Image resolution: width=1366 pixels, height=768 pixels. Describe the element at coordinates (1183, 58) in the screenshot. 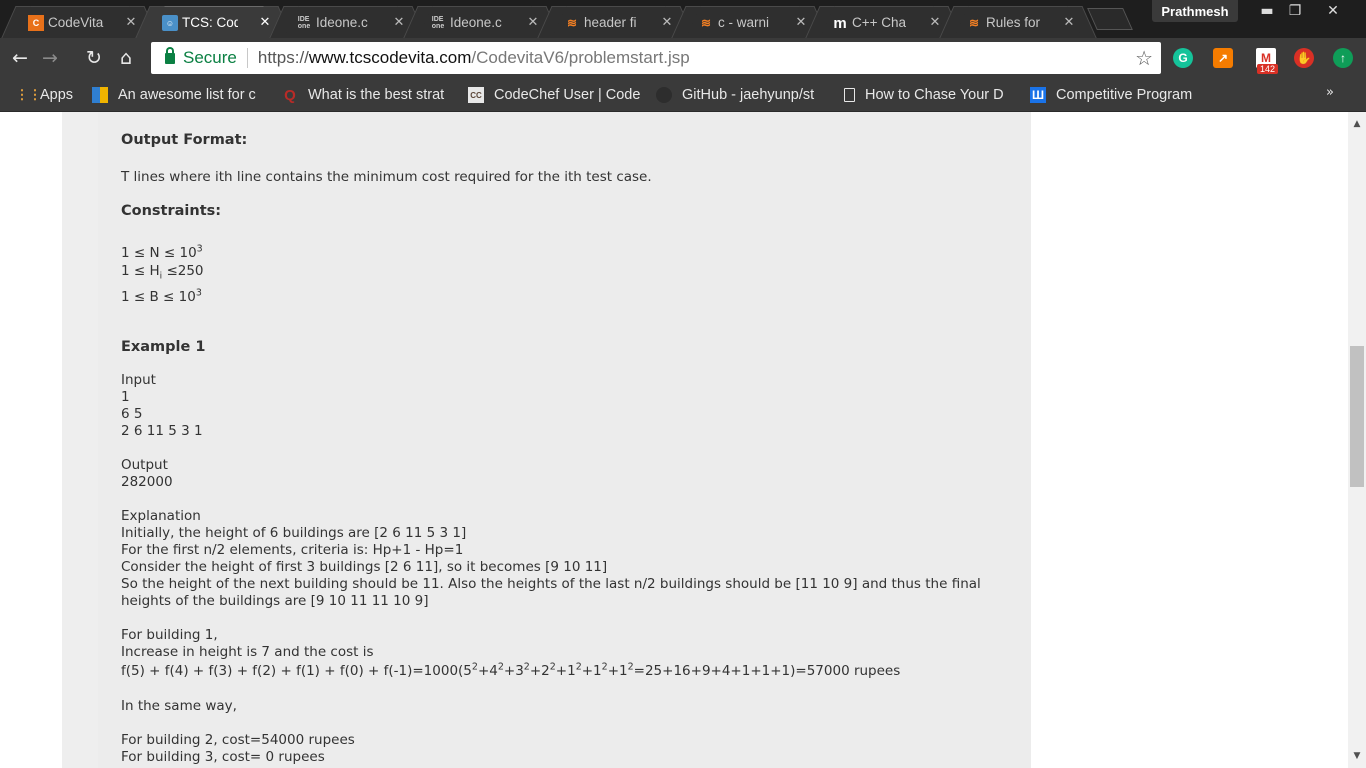

I see `grammarly-icon: G` at that location.